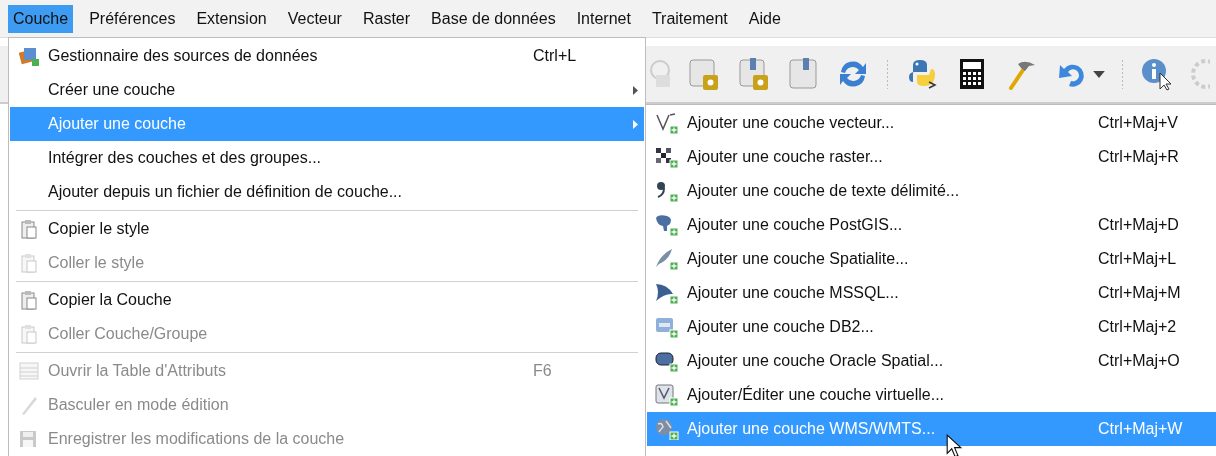 This screenshot has width=1216, height=456. Describe the element at coordinates (803, 74) in the screenshot. I see `map-pin-icon` at that location.